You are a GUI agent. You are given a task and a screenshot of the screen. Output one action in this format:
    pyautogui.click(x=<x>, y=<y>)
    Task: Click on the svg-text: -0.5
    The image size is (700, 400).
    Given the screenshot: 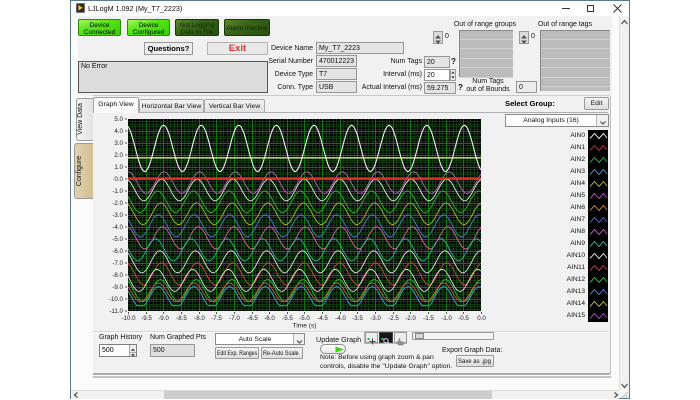 What is the action you would take?
    pyautogui.click(x=463, y=318)
    